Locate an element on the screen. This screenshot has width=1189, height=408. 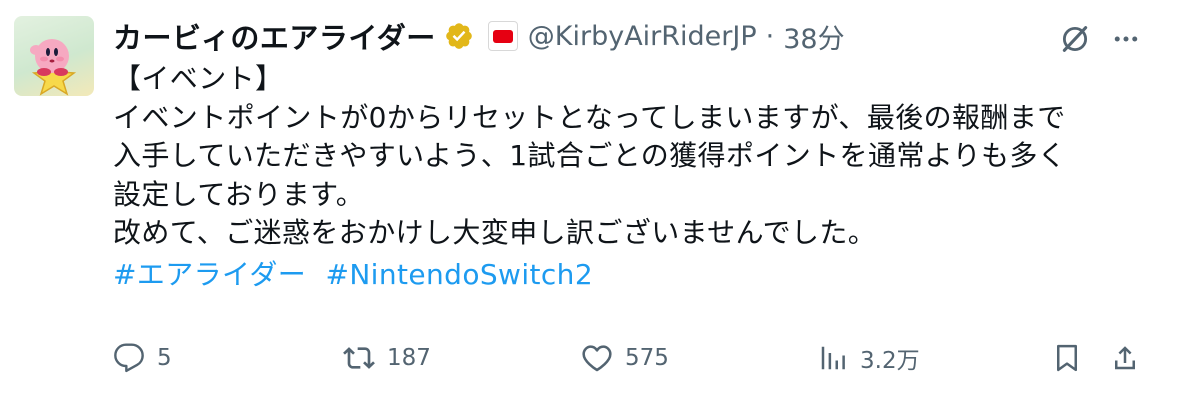
heart-icon is located at coordinates (597, 358).